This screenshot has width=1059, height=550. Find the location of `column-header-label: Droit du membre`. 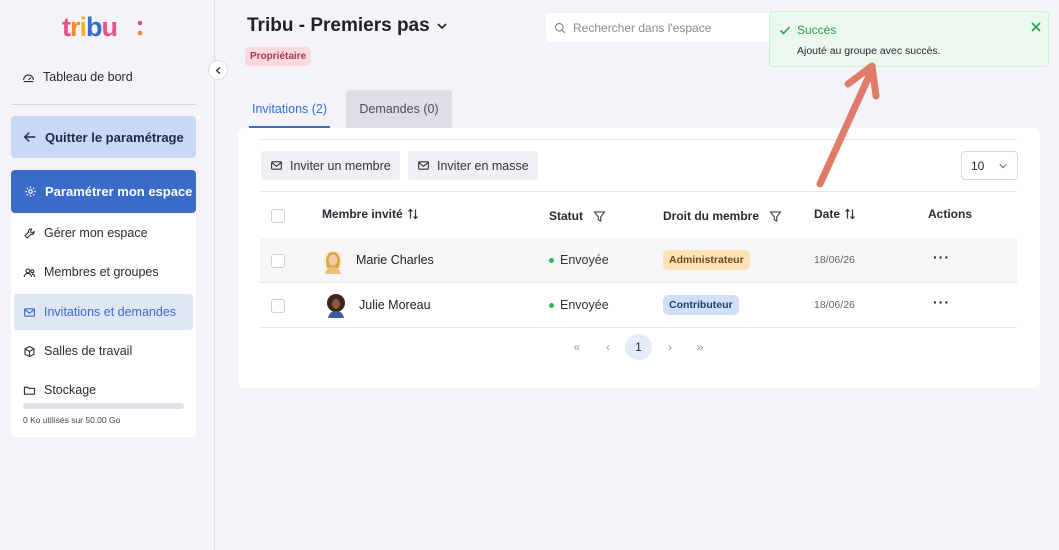

column-header-label: Droit du membre is located at coordinates (711, 216).